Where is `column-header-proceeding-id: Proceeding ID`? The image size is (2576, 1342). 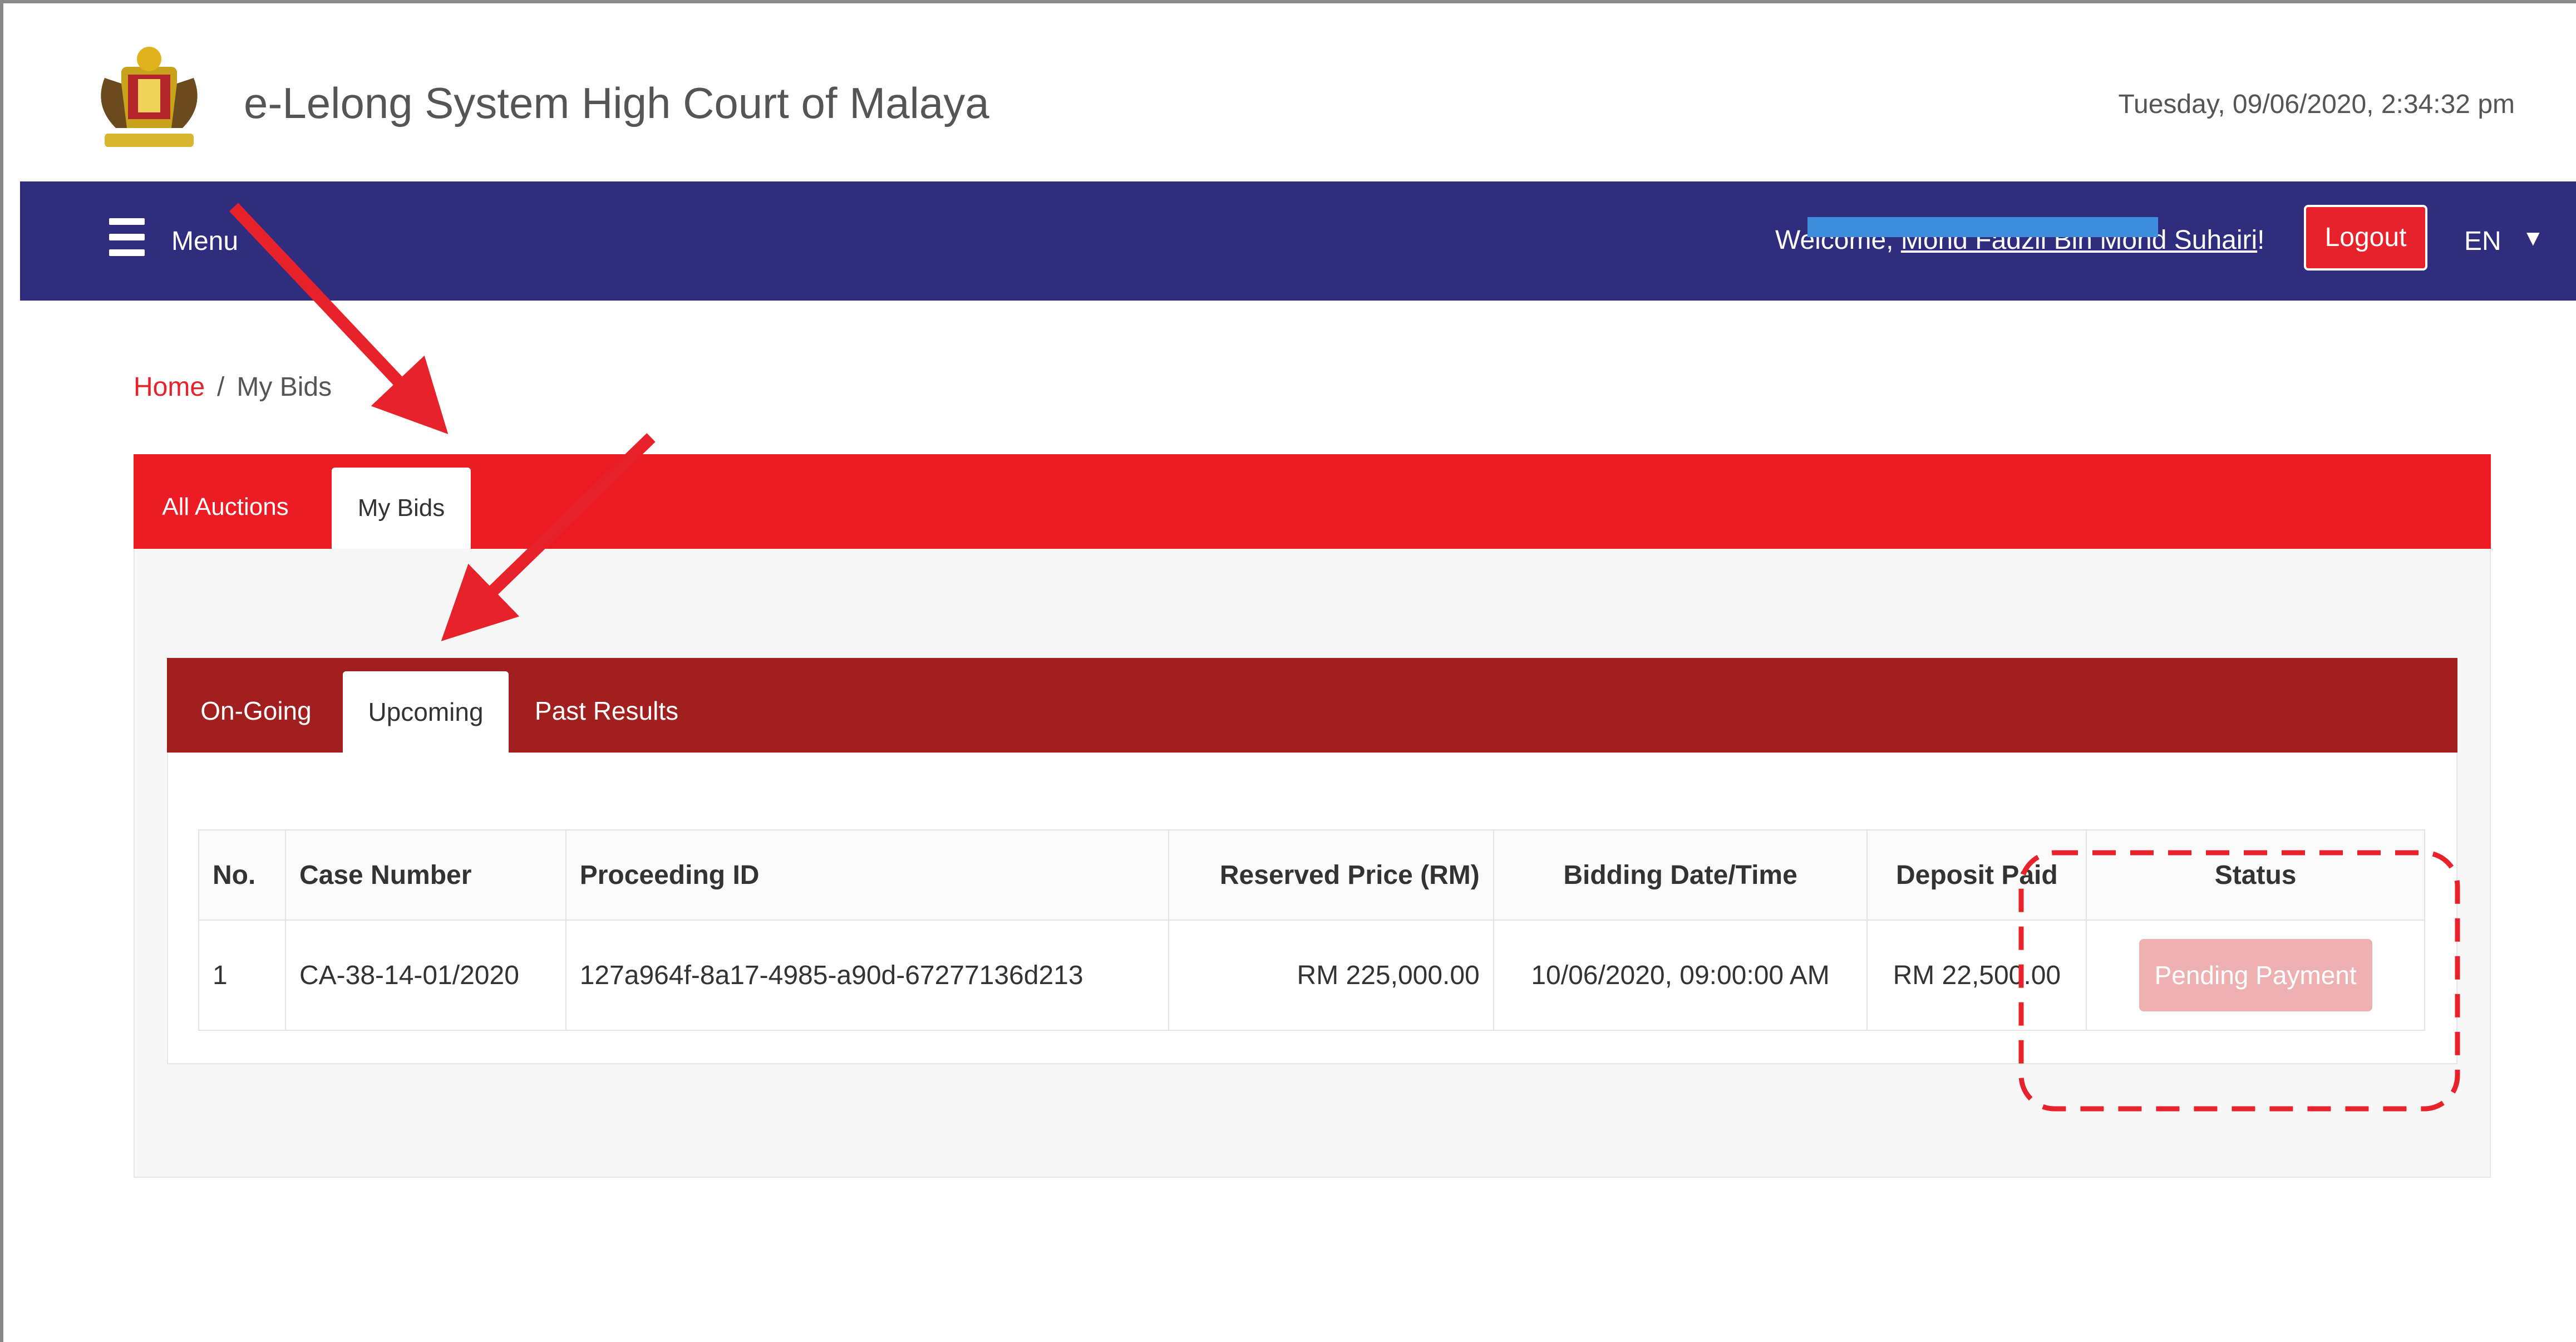 column-header-proceeding-id: Proceeding ID is located at coordinates (867, 875).